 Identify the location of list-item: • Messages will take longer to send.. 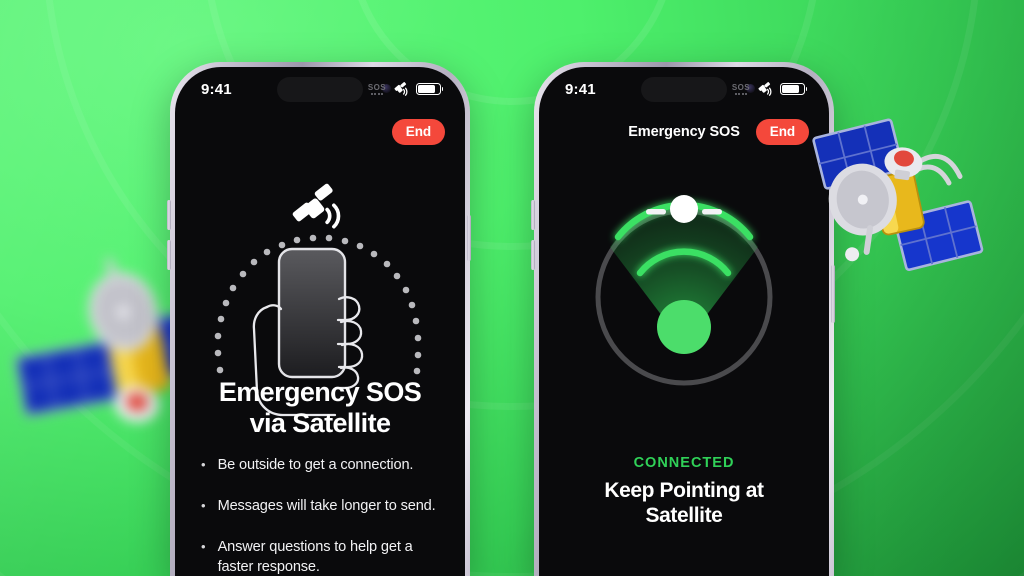
(325, 506).